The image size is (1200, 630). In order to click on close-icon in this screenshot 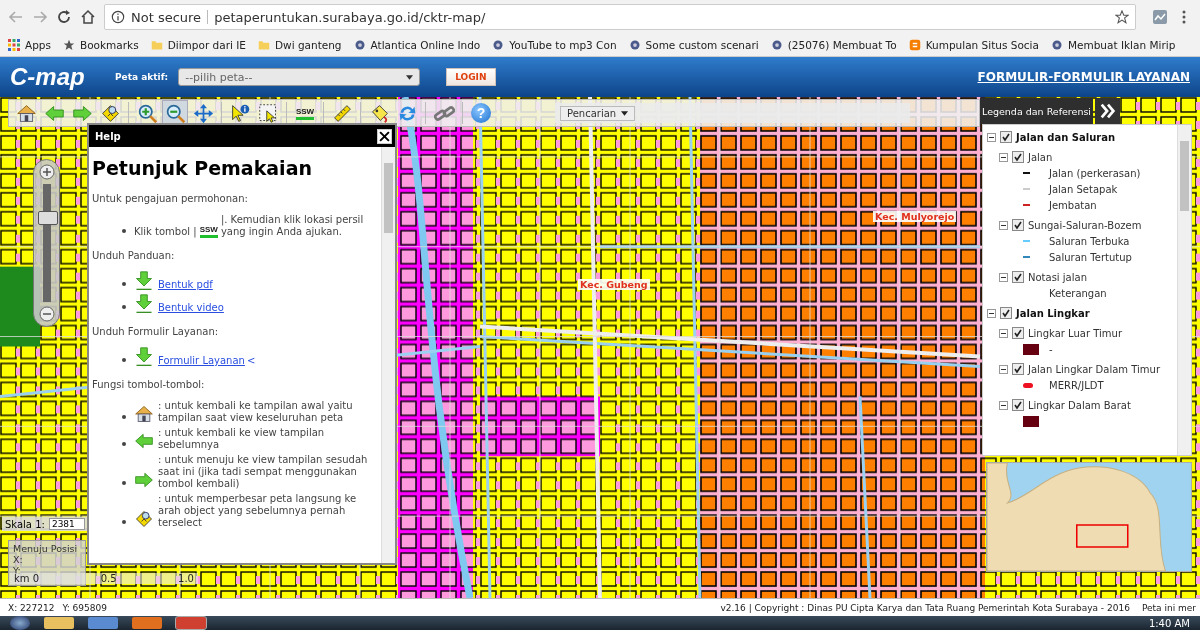, I will do `click(384, 136)`.